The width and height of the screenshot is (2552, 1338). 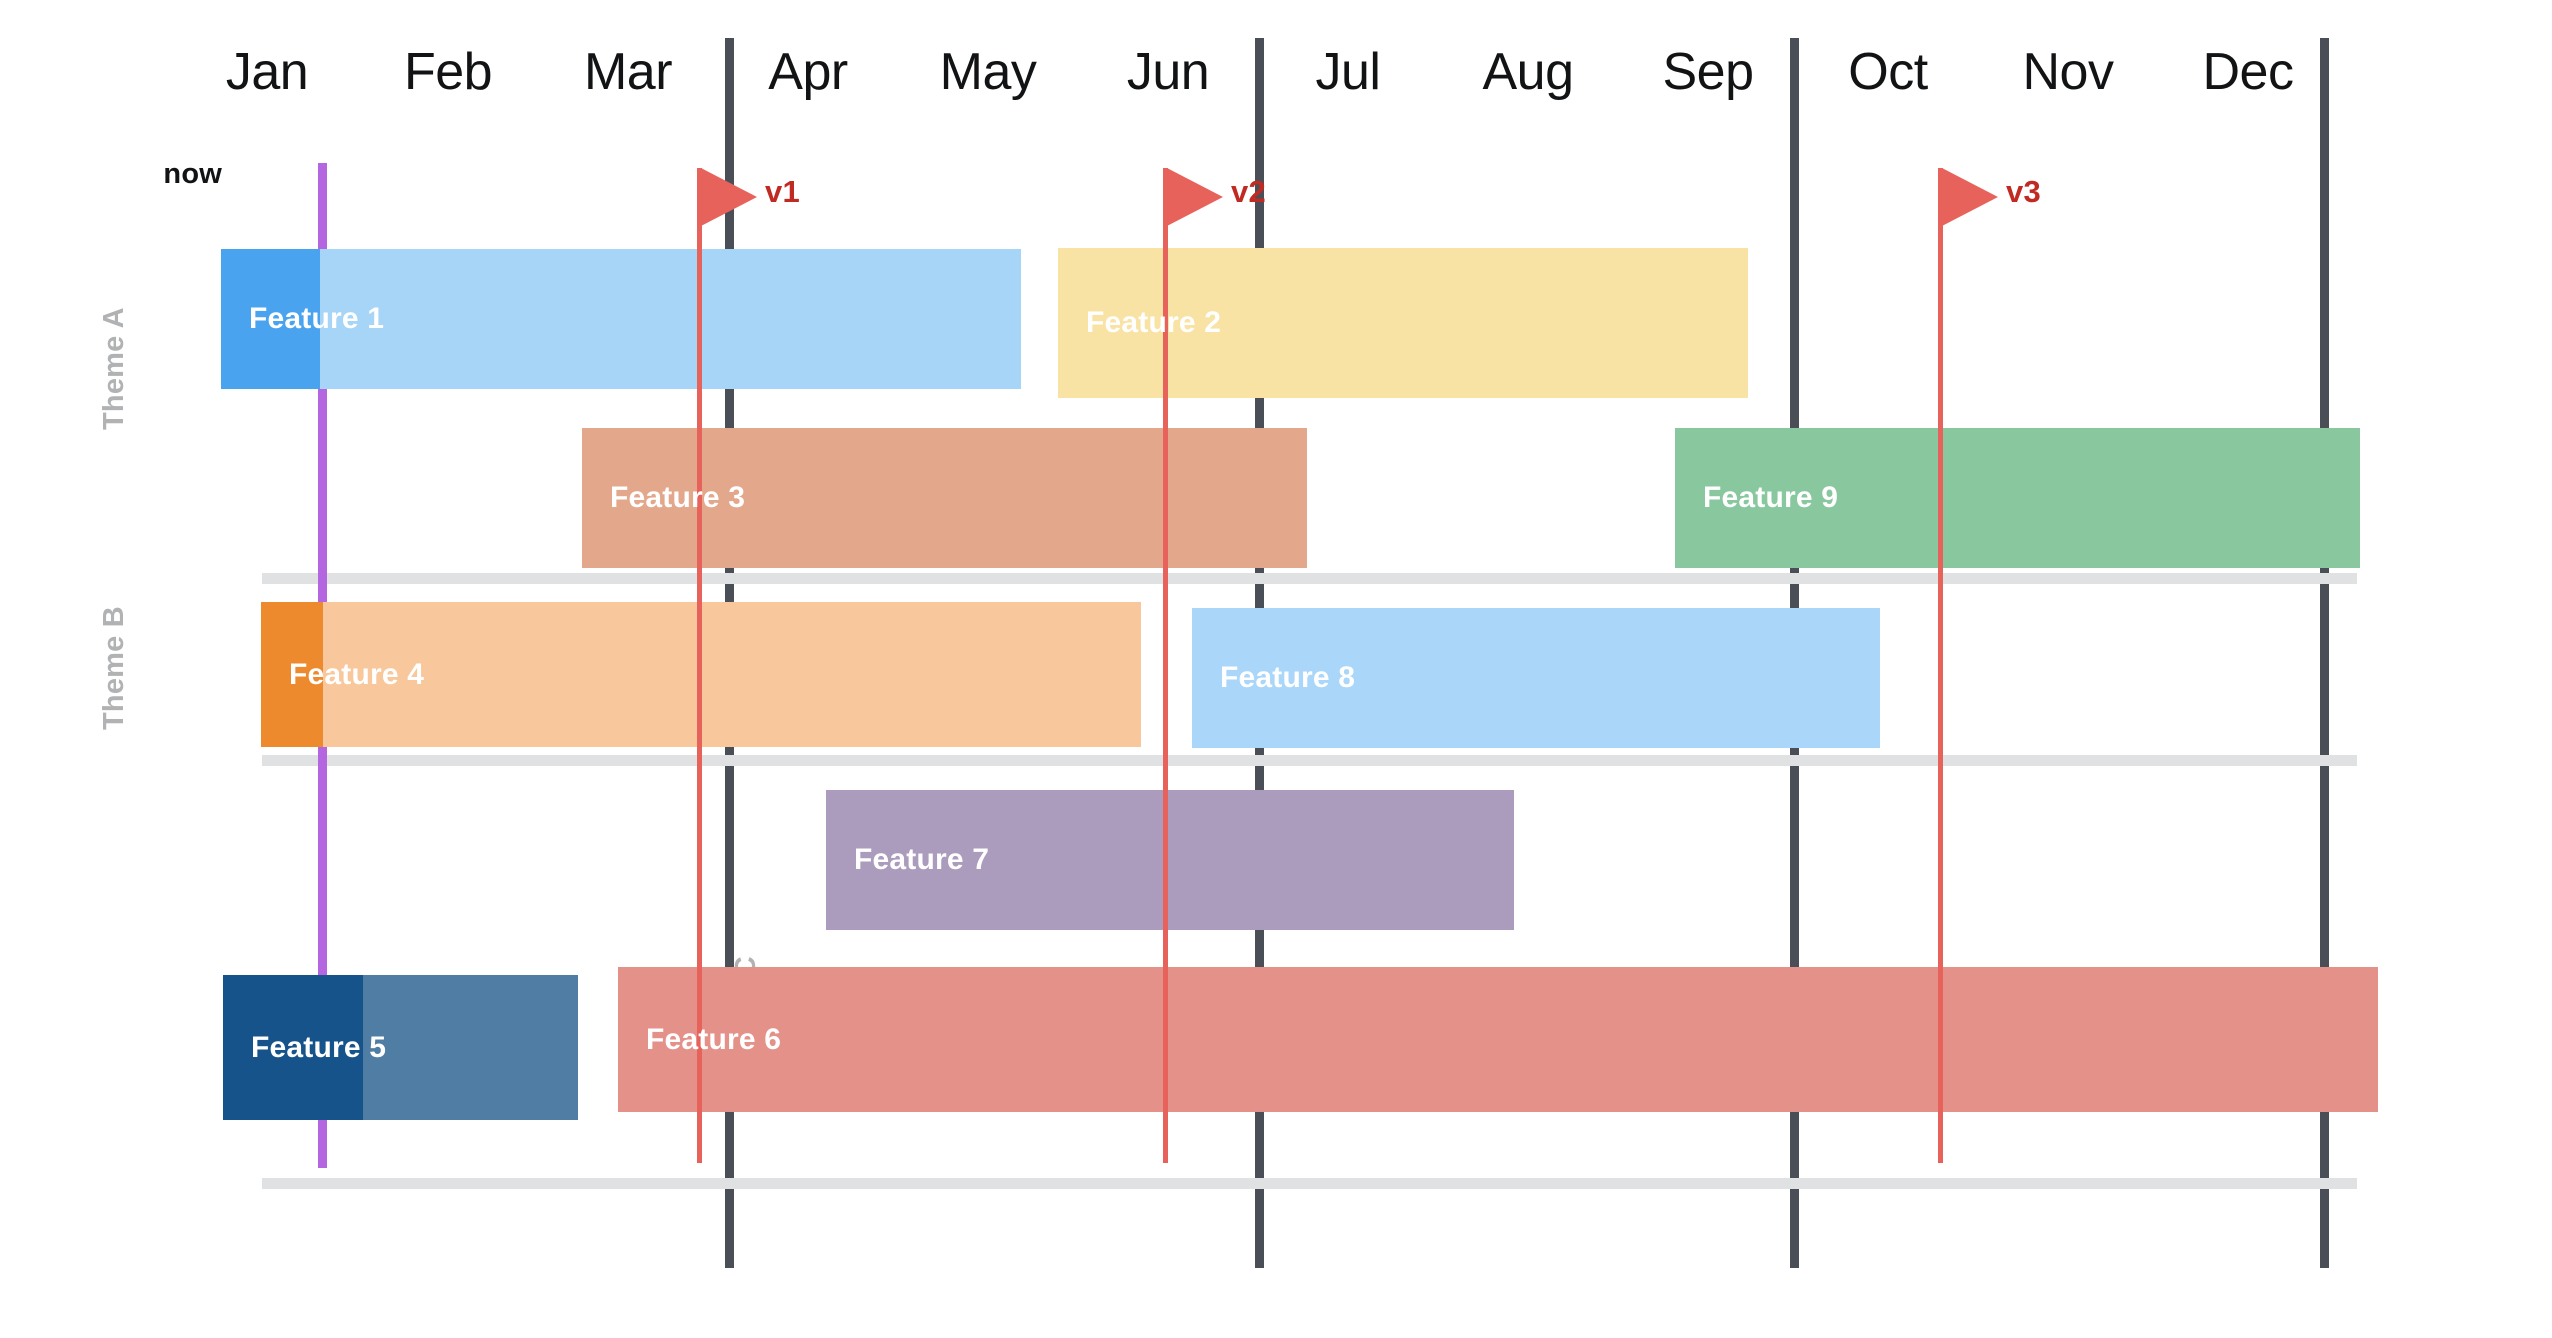 I want to click on theme-label-theme-a: Theme A, so click(x=114, y=368).